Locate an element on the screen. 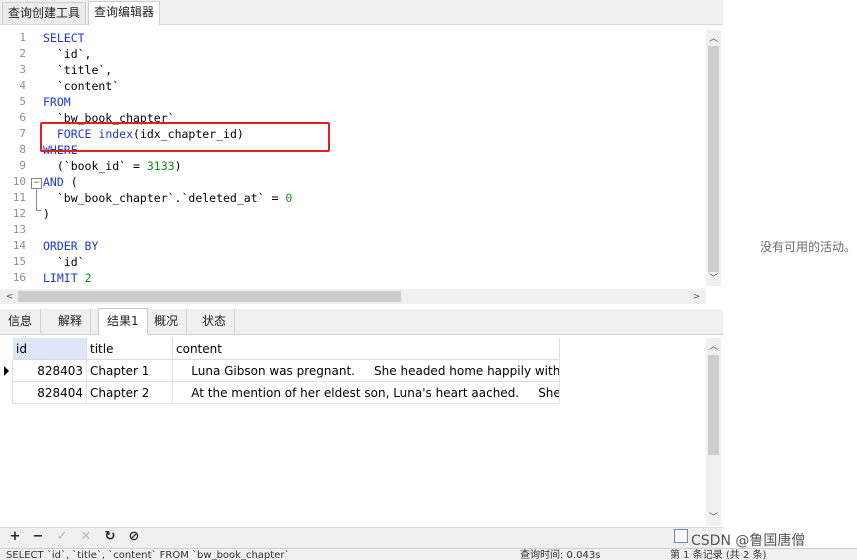 Image resolution: width=857 pixels, height=560 pixels. code-line: `bw_book_chapter`.`deleted_at` = 0 is located at coordinates (167, 198).